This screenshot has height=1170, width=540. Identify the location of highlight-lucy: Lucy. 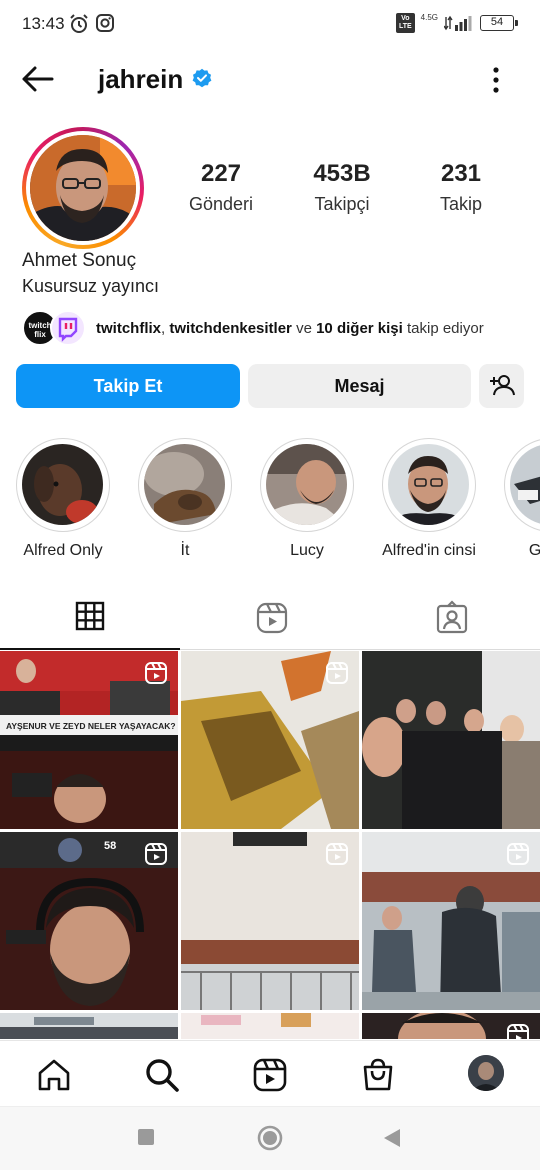
(307, 499).